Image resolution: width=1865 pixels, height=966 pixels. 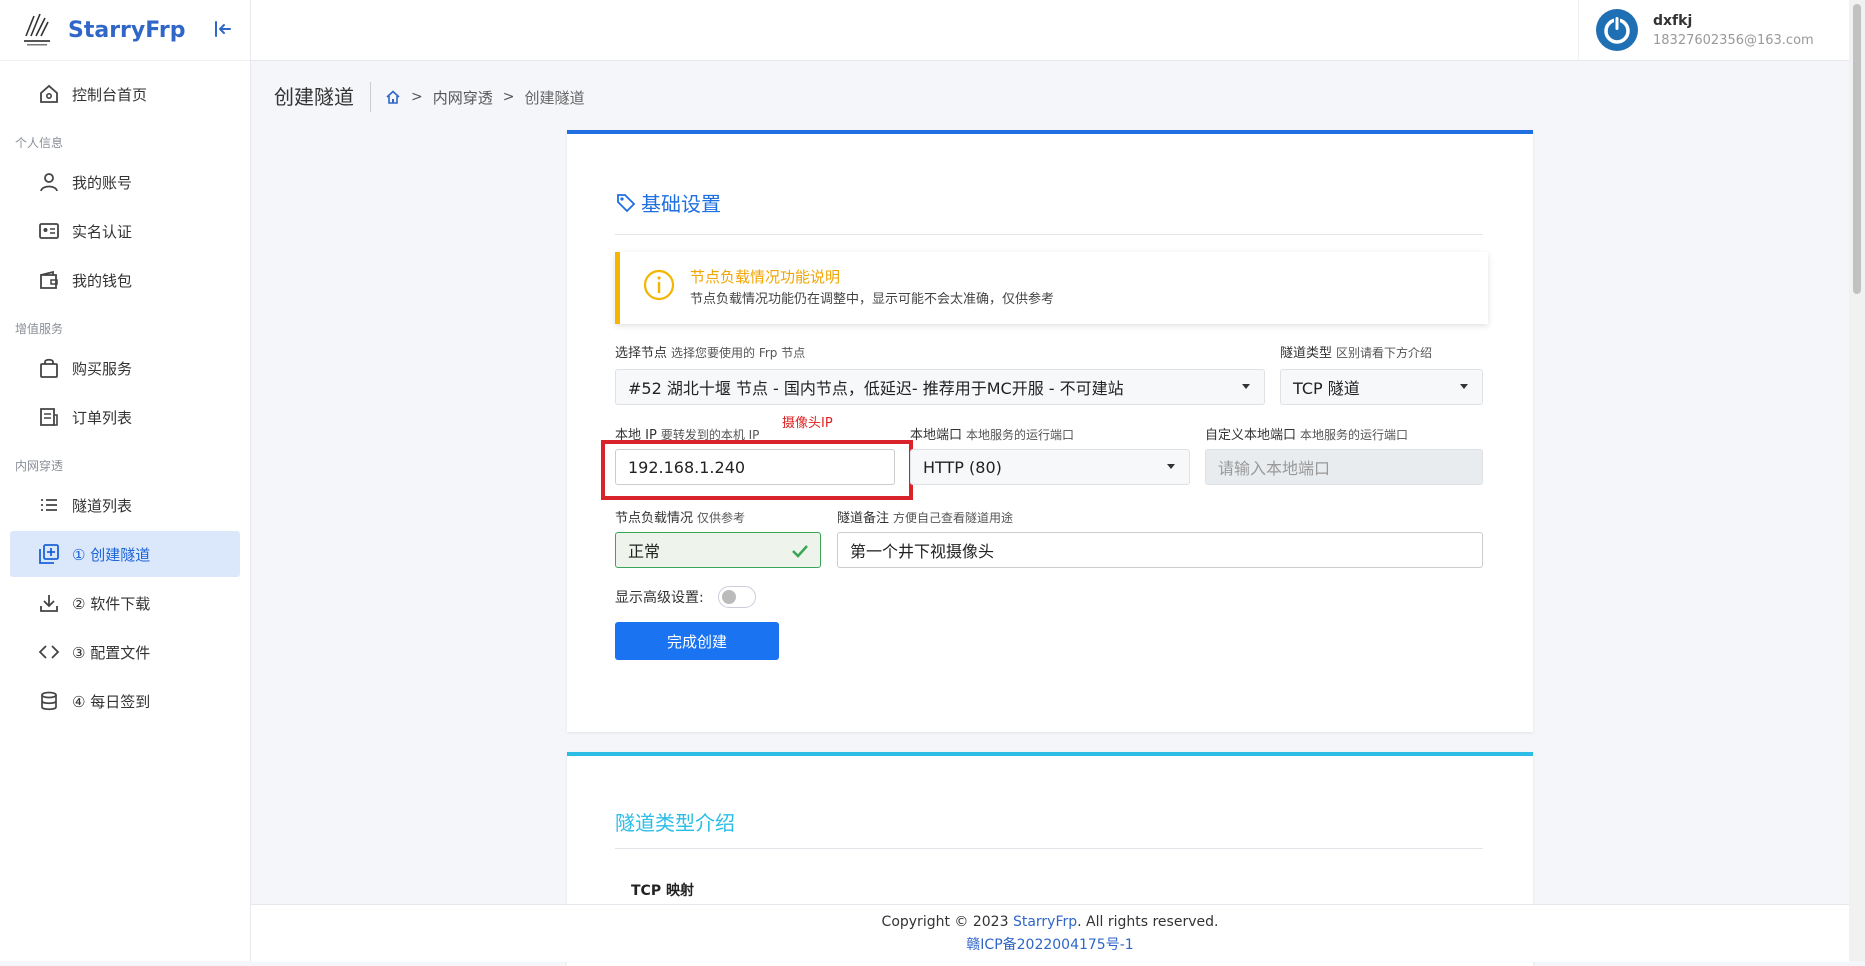 I want to click on section-value-added: 增值服务, so click(x=39, y=329).